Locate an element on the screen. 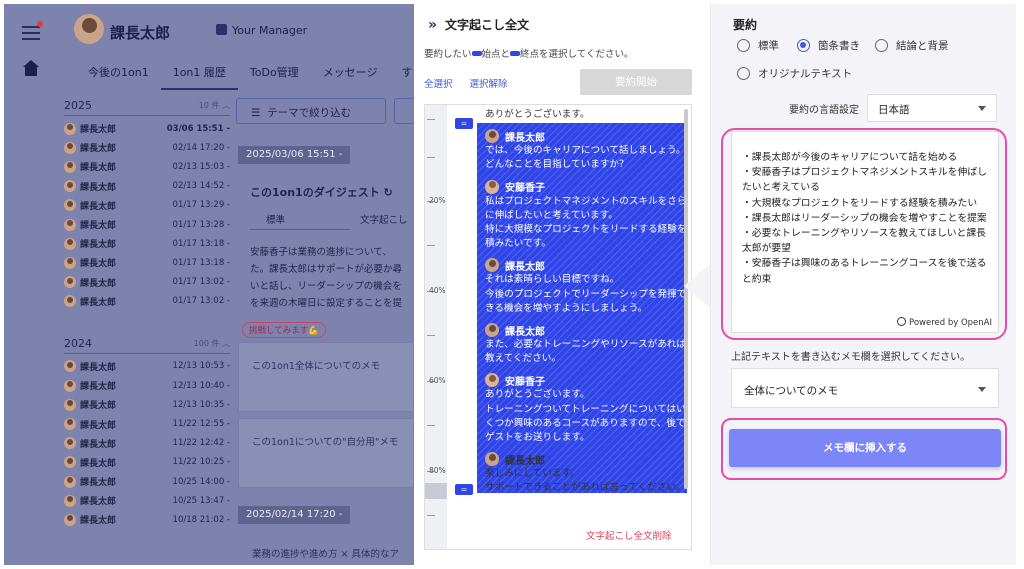  challenge-badge: 挑戦してみます💪 is located at coordinates (284, 330).